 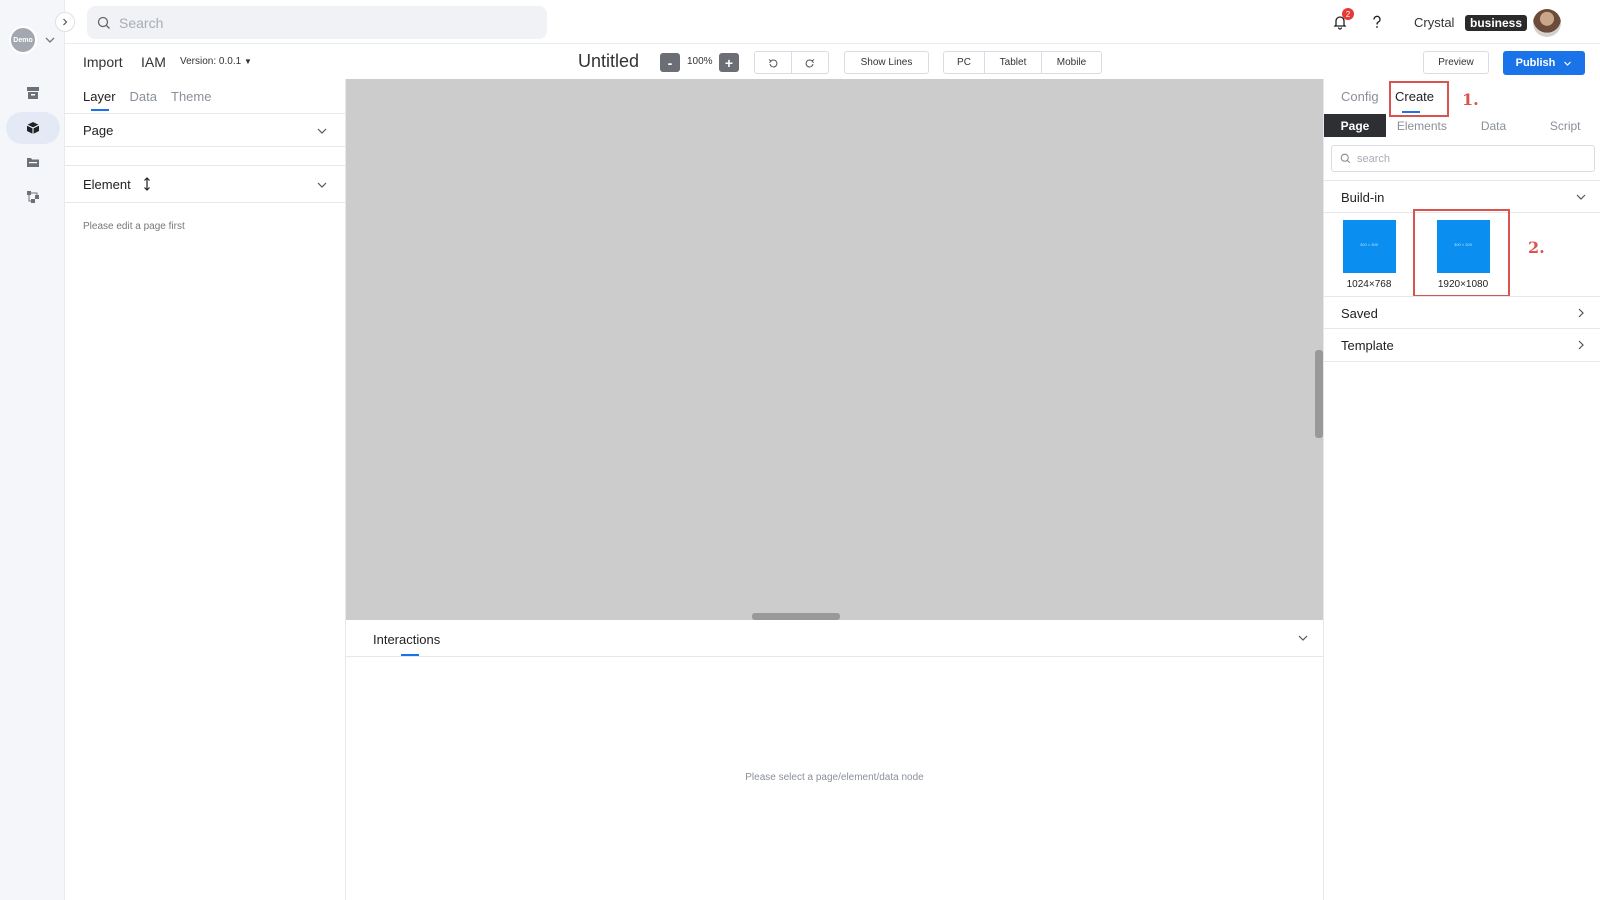 I want to click on template-thumb-text: 300 × 300, so click(x=1369, y=244).